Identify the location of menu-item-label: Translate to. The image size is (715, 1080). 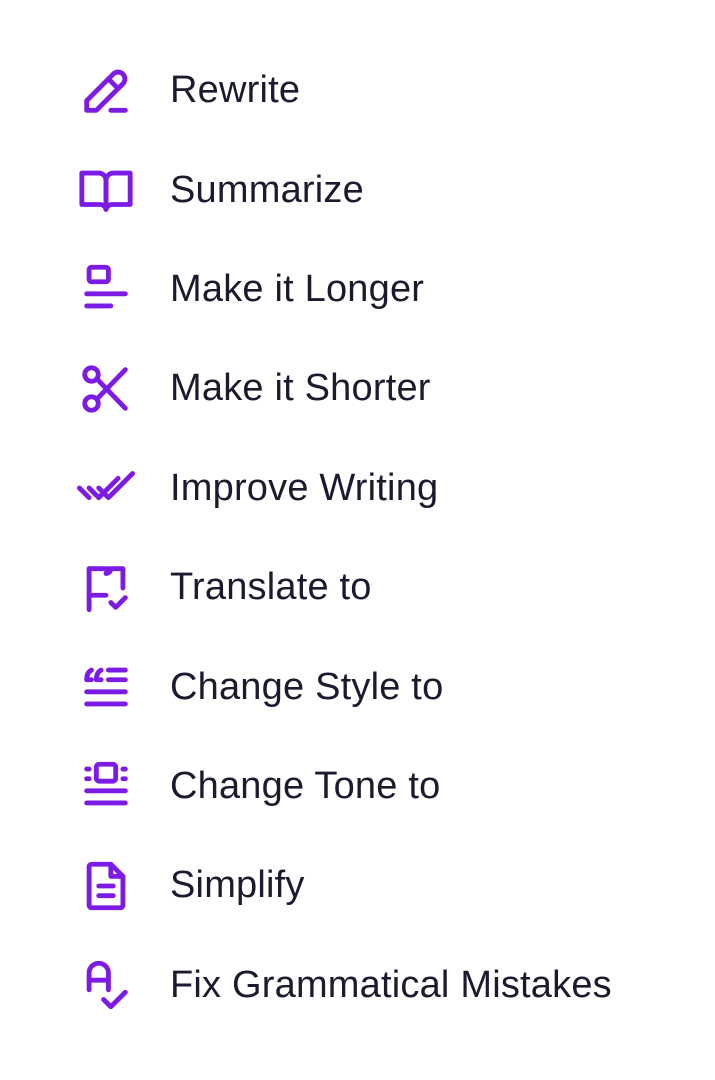
(271, 587).